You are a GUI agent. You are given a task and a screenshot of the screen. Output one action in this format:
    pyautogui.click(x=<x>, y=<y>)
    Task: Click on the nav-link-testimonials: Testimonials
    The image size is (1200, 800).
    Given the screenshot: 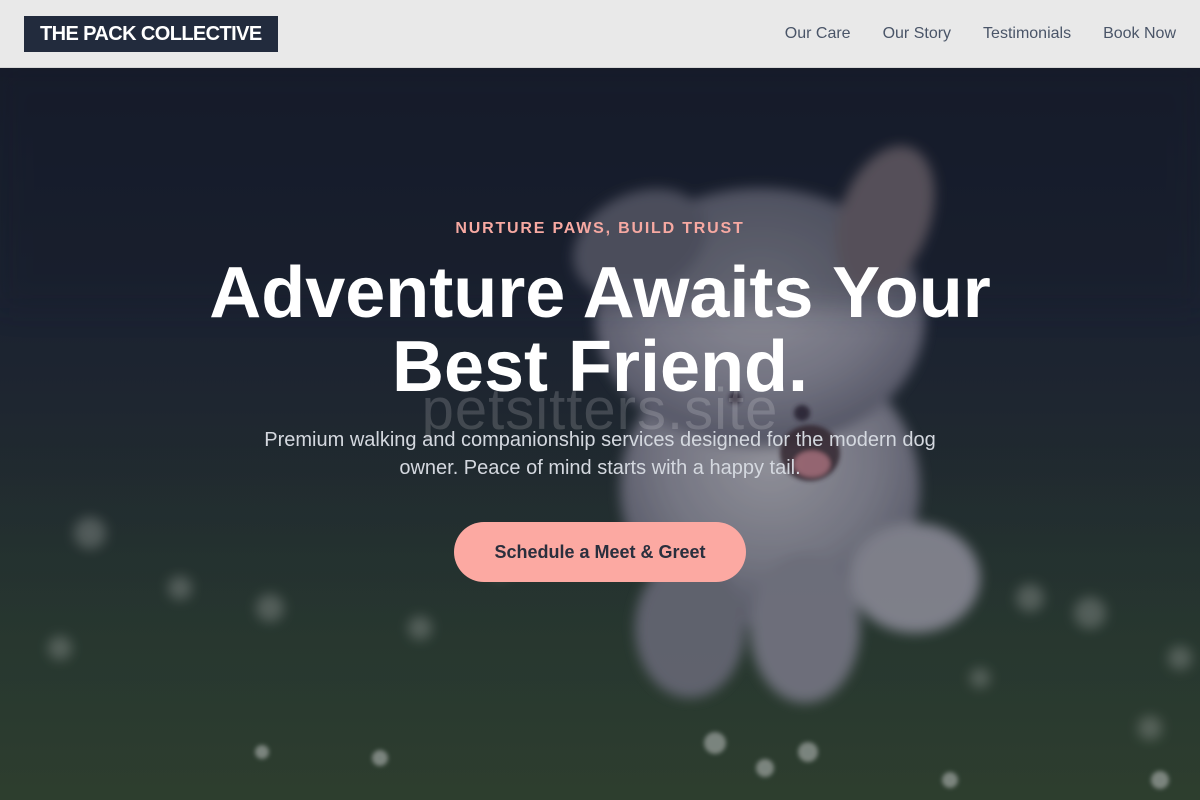 What is the action you would take?
    pyautogui.click(x=1027, y=34)
    